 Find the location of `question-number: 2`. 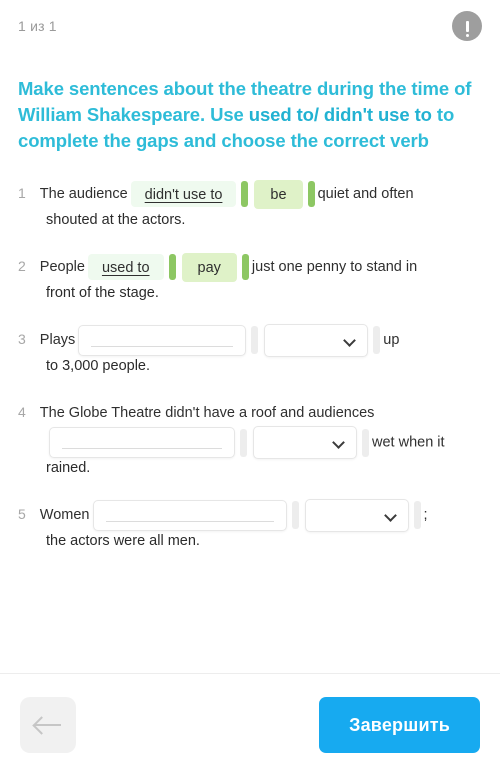

question-number: 2 is located at coordinates (22, 266).